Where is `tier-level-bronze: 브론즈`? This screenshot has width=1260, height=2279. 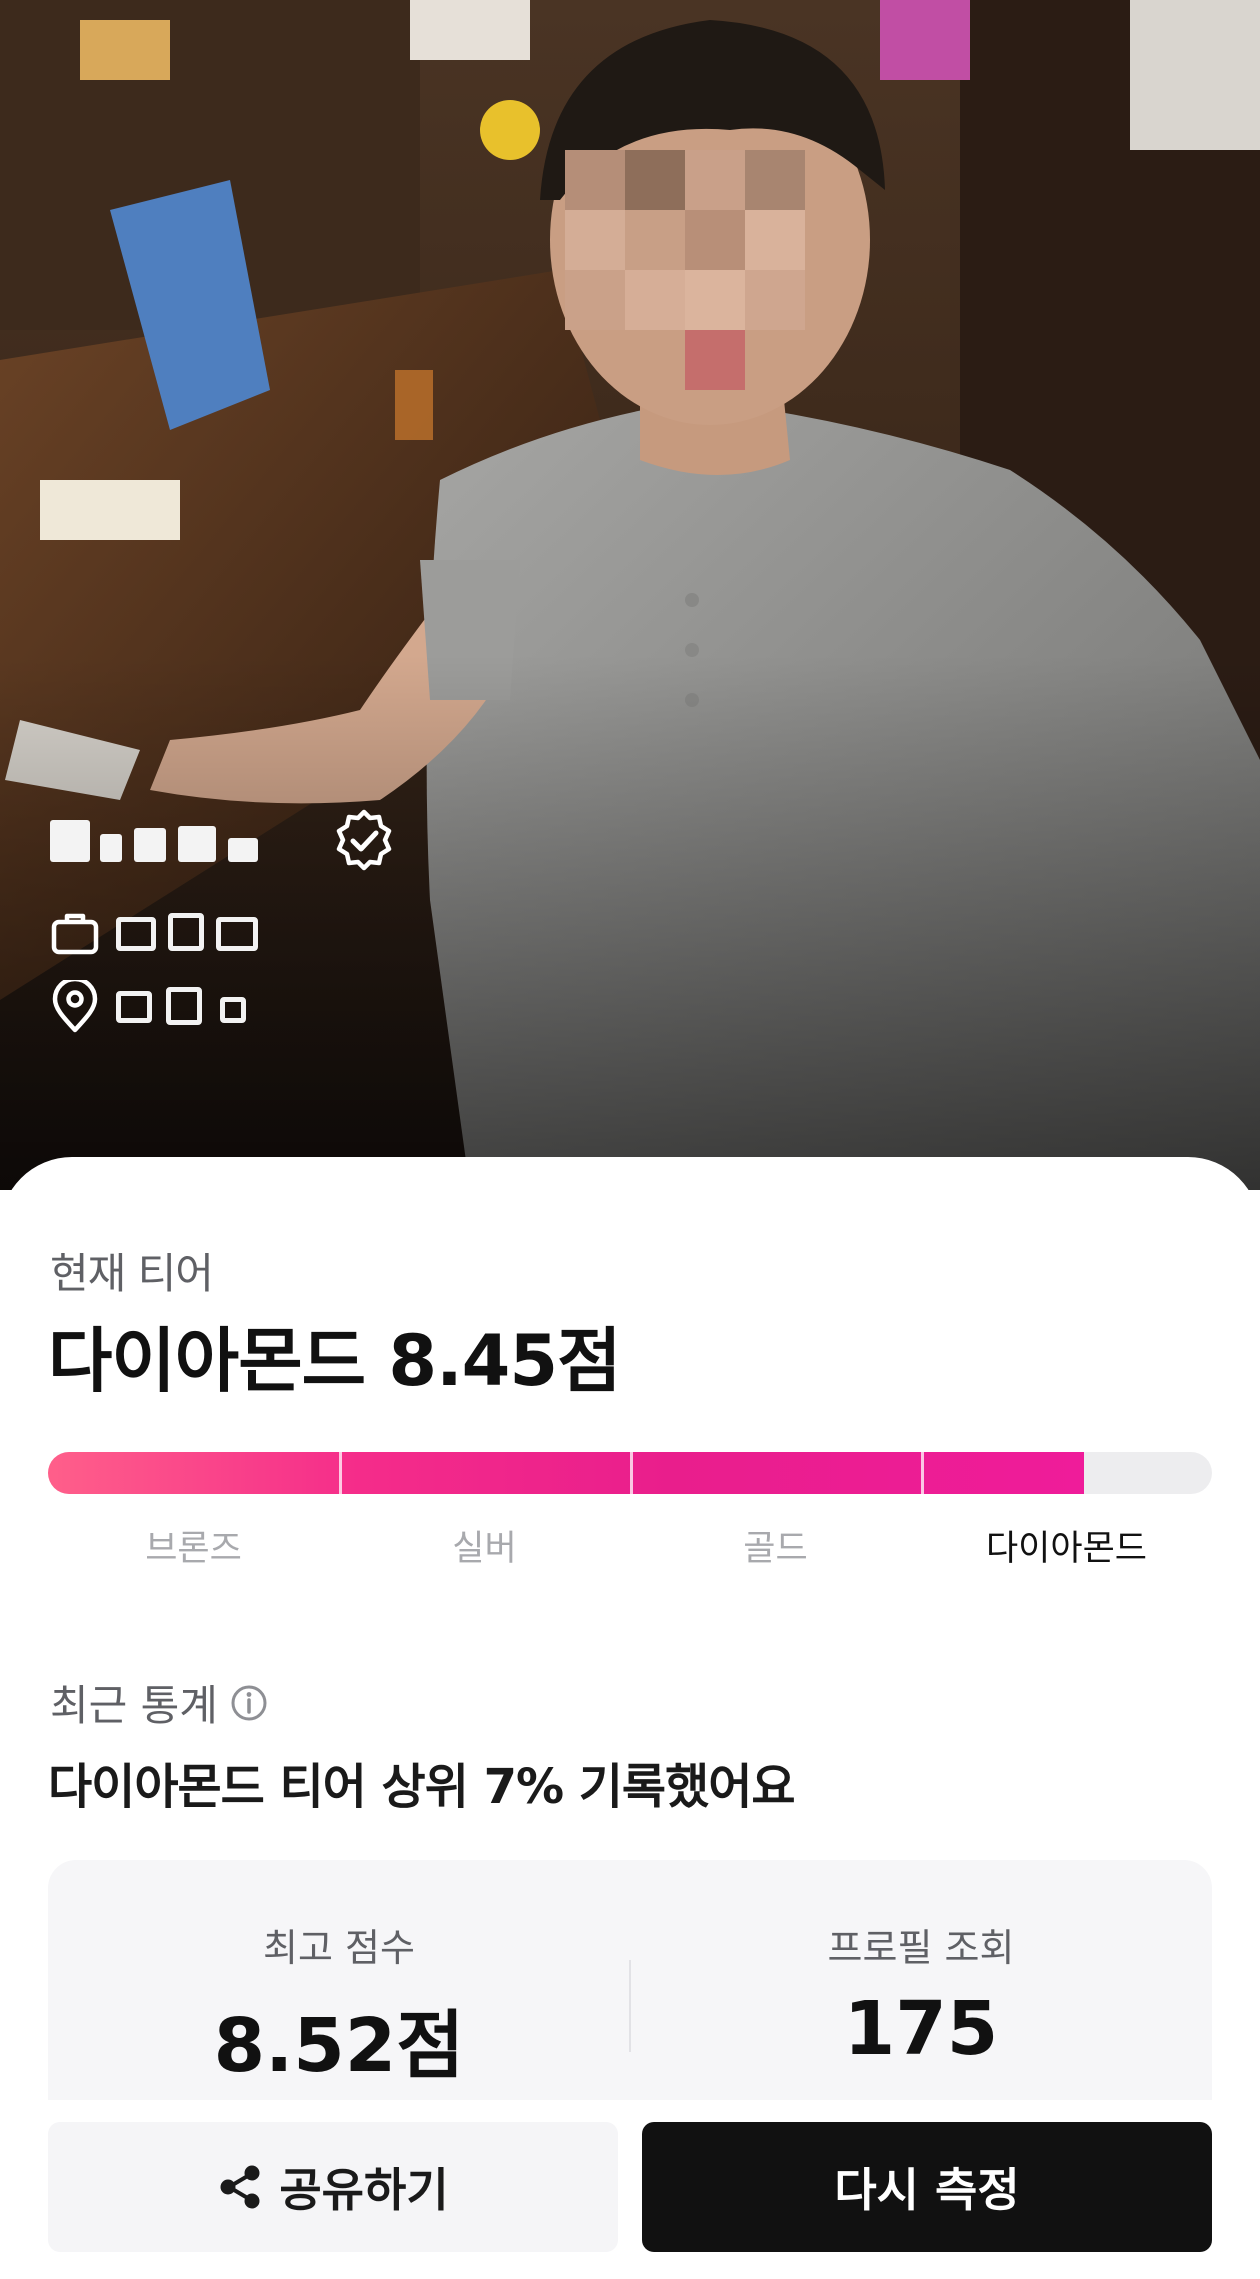
tier-level-bronze: 브론즈 is located at coordinates (193, 1549).